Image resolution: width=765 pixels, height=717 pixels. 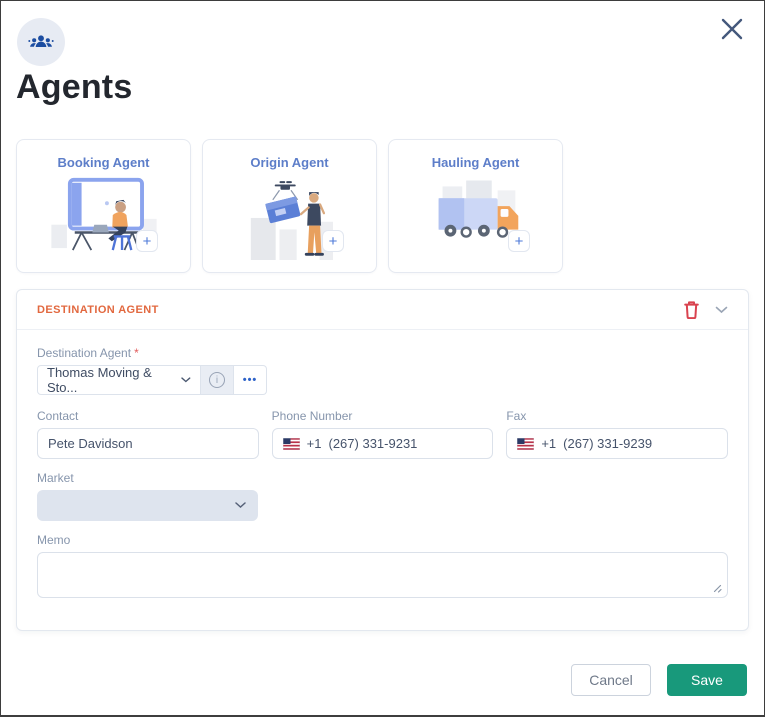 I want to click on agent-more-options-button: •••, so click(x=250, y=380).